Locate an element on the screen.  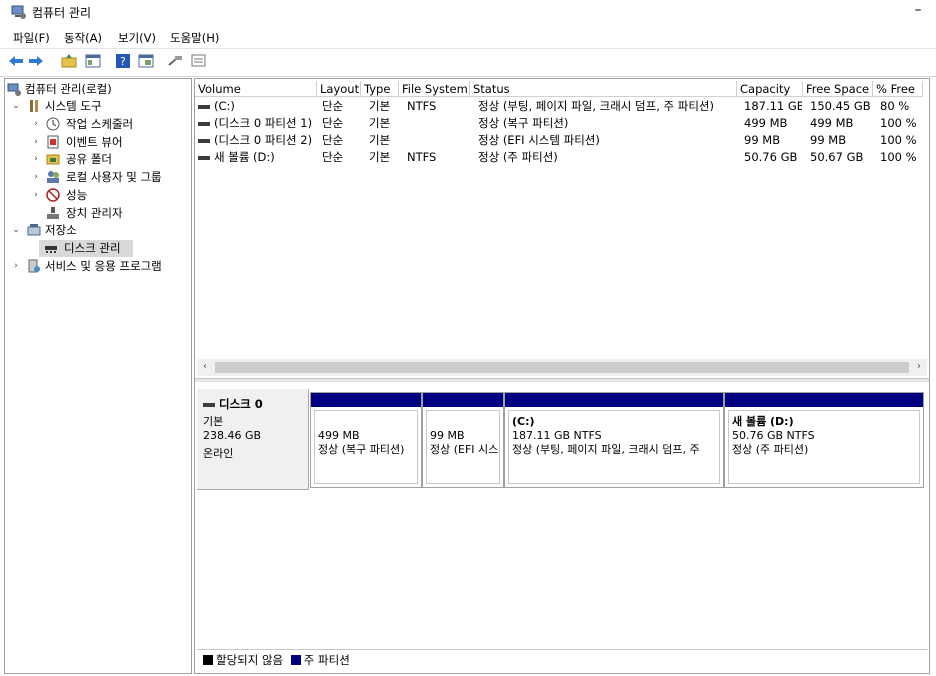
folder-up-icon is located at coordinates (69, 61).